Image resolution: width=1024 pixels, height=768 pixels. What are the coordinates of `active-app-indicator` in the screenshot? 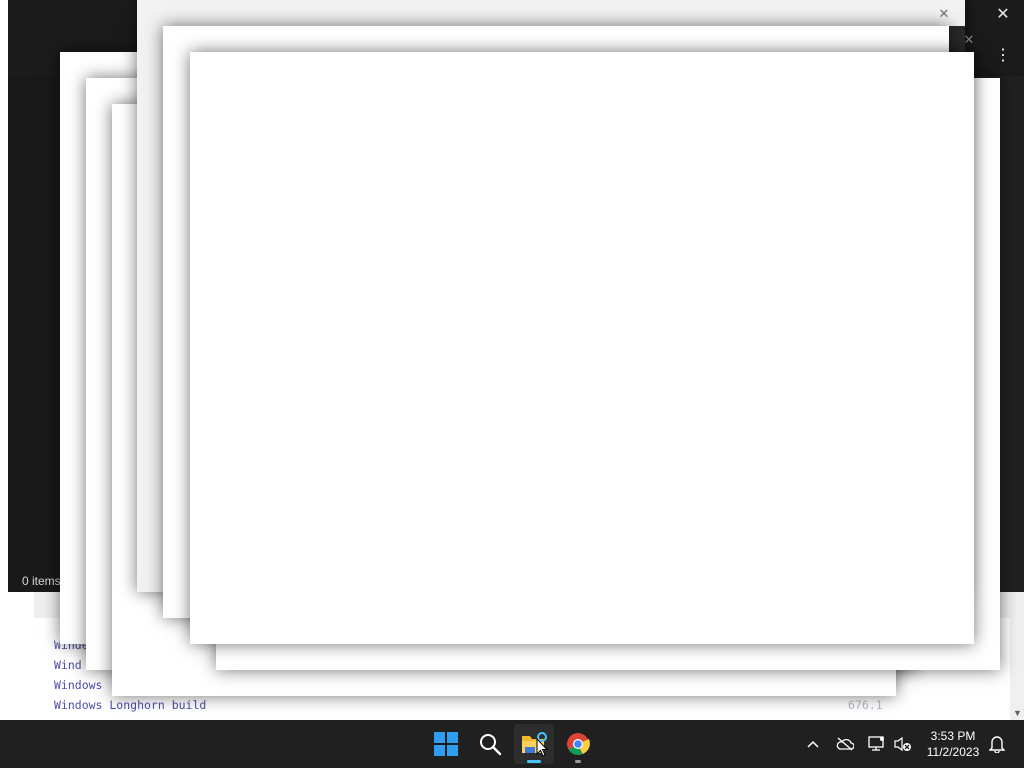 It's located at (534, 761).